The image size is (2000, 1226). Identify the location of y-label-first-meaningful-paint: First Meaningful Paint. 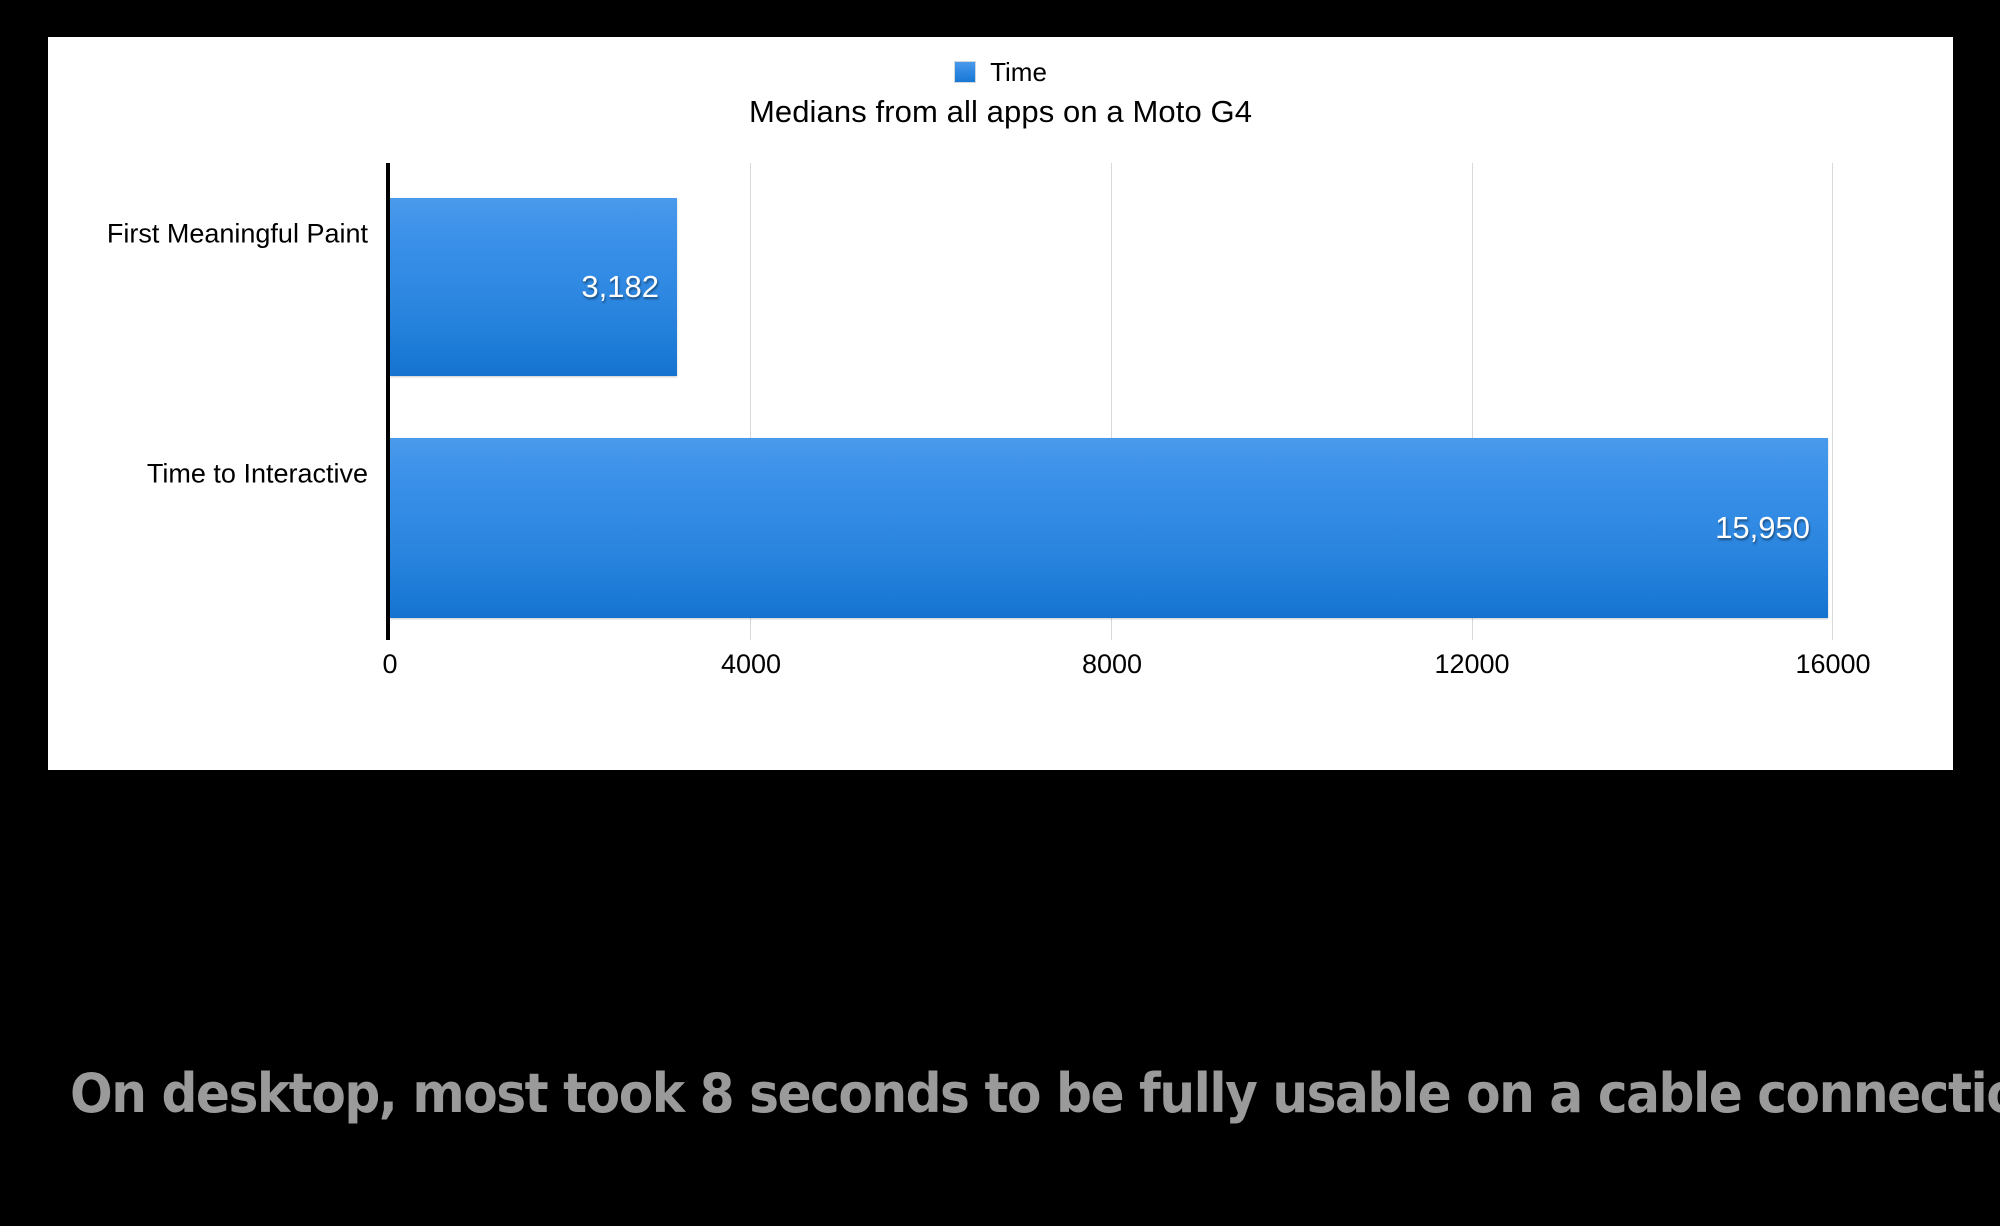
(237, 233).